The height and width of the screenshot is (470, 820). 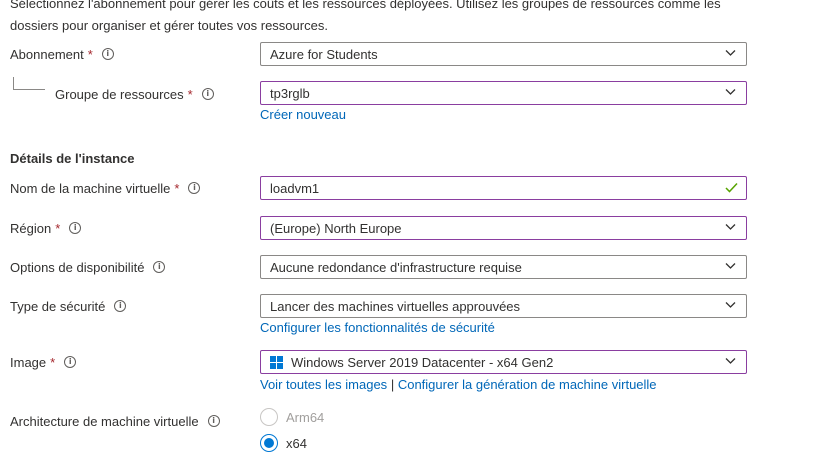 I want to click on resource-group-label-row: Groupe de ressources * i, so click(x=134, y=94).